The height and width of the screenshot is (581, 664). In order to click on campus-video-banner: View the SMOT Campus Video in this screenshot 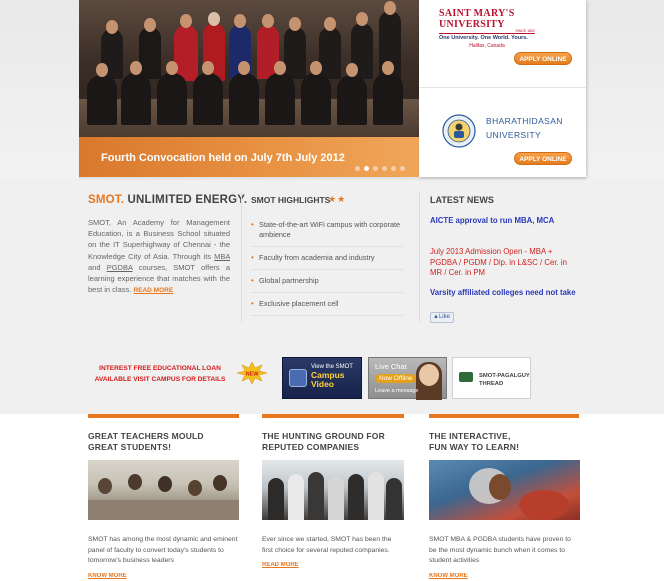, I will do `click(322, 378)`.